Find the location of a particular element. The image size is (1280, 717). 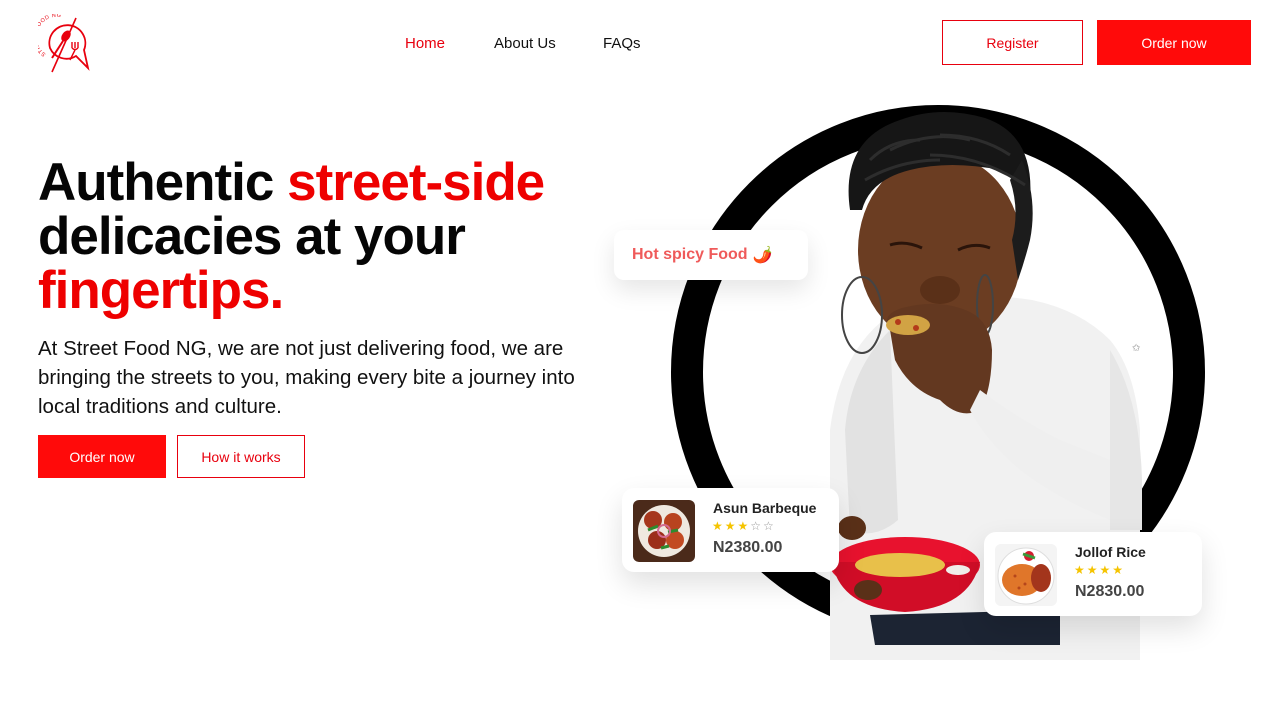

card-price: N2380.00 is located at coordinates (748, 547).